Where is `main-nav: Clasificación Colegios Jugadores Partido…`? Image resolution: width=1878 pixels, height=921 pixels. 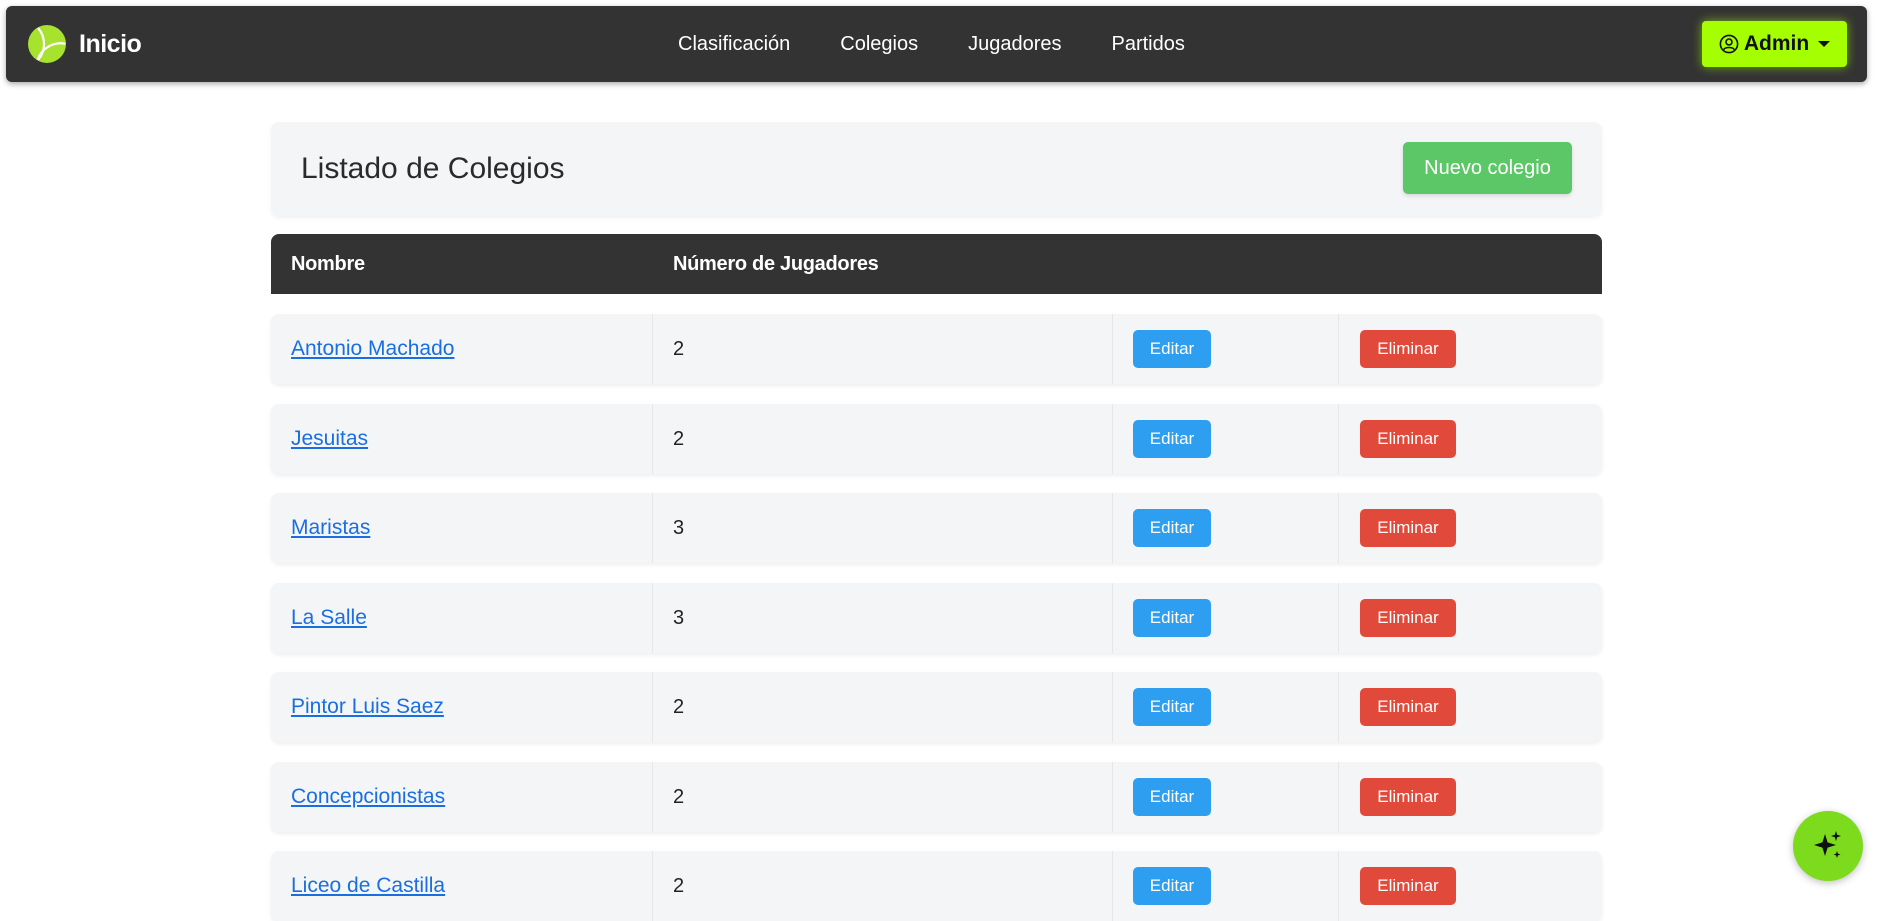
main-nav: Clasificación Colegios Jugadores Partido… is located at coordinates (931, 44).